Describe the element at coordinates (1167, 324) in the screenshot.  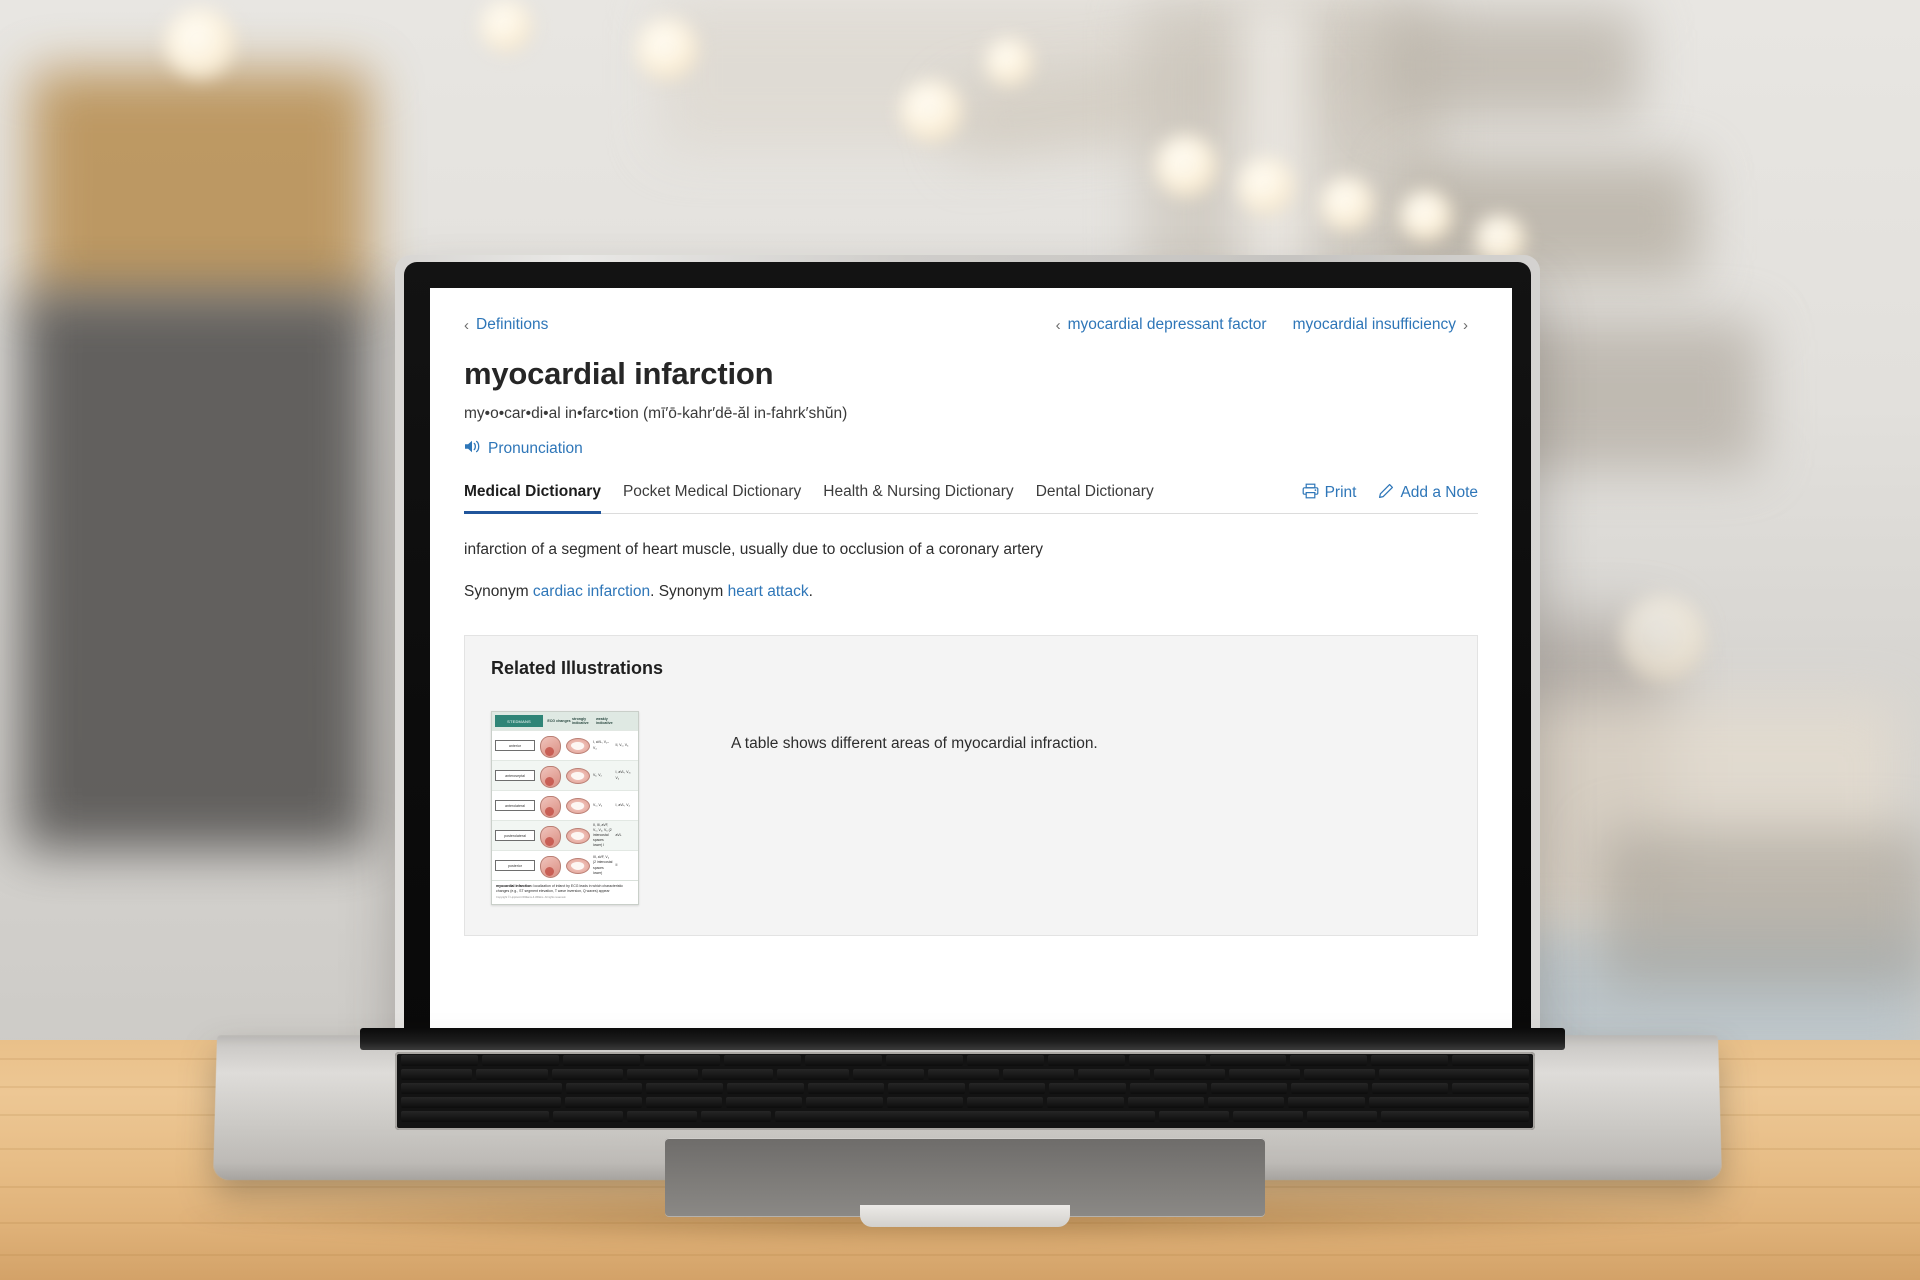
I see `prev-entry-label: myocardial depressant factor` at that location.